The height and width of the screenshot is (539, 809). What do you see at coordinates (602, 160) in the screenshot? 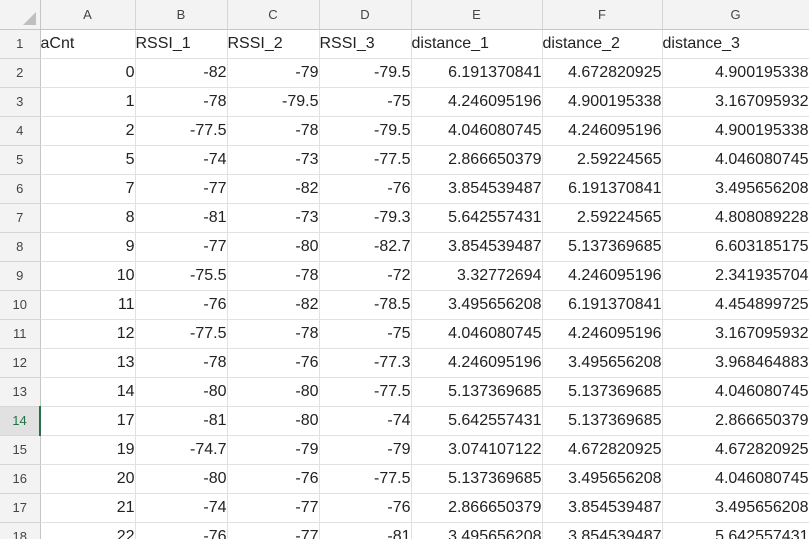
I see `cell-f5: 2.59224565` at bounding box center [602, 160].